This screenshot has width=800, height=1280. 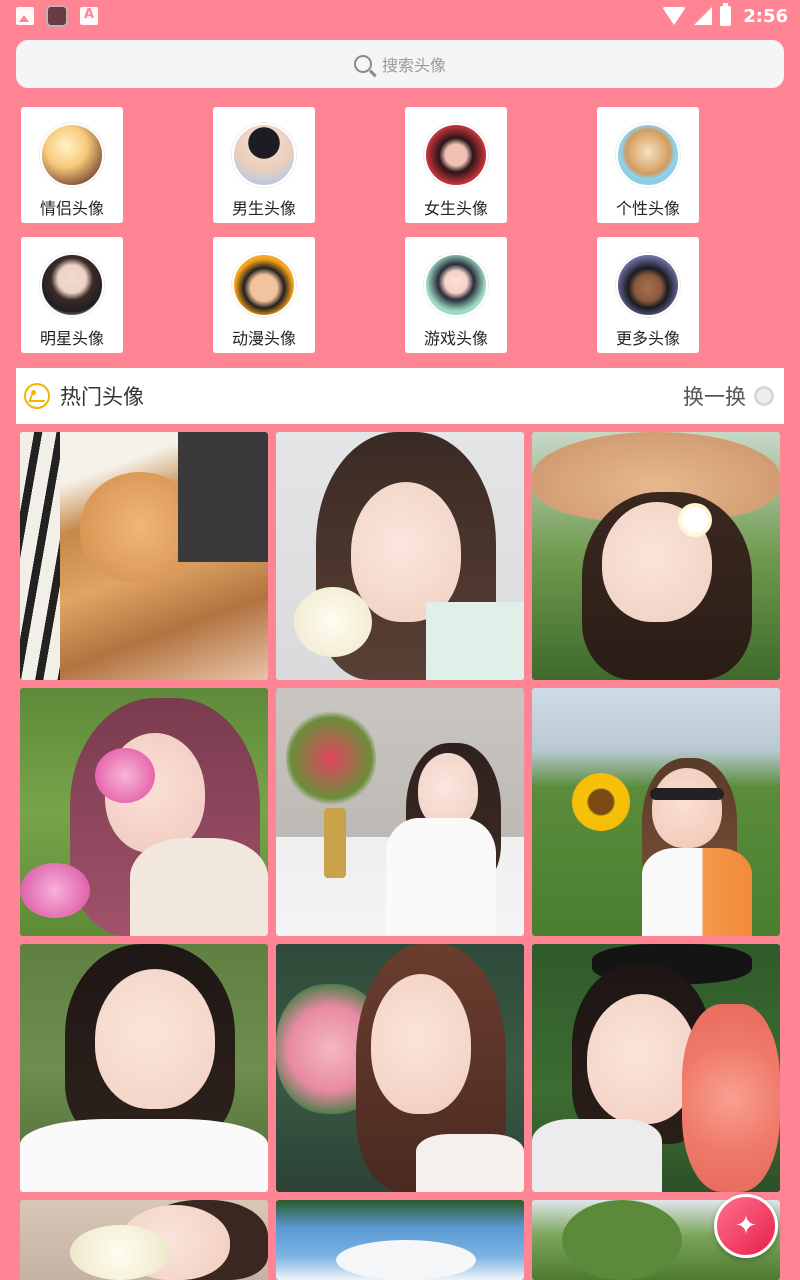 I want to click on search-bar: 搜索头像, so click(x=400, y=64).